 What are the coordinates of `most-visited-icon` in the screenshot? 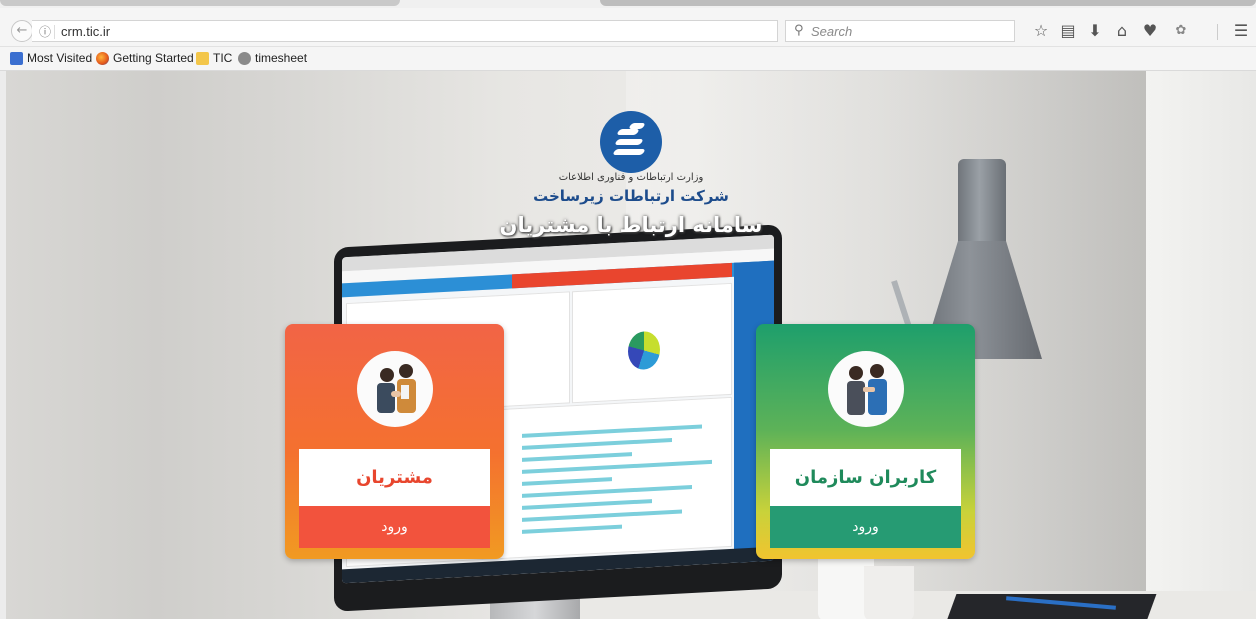 It's located at (16, 58).